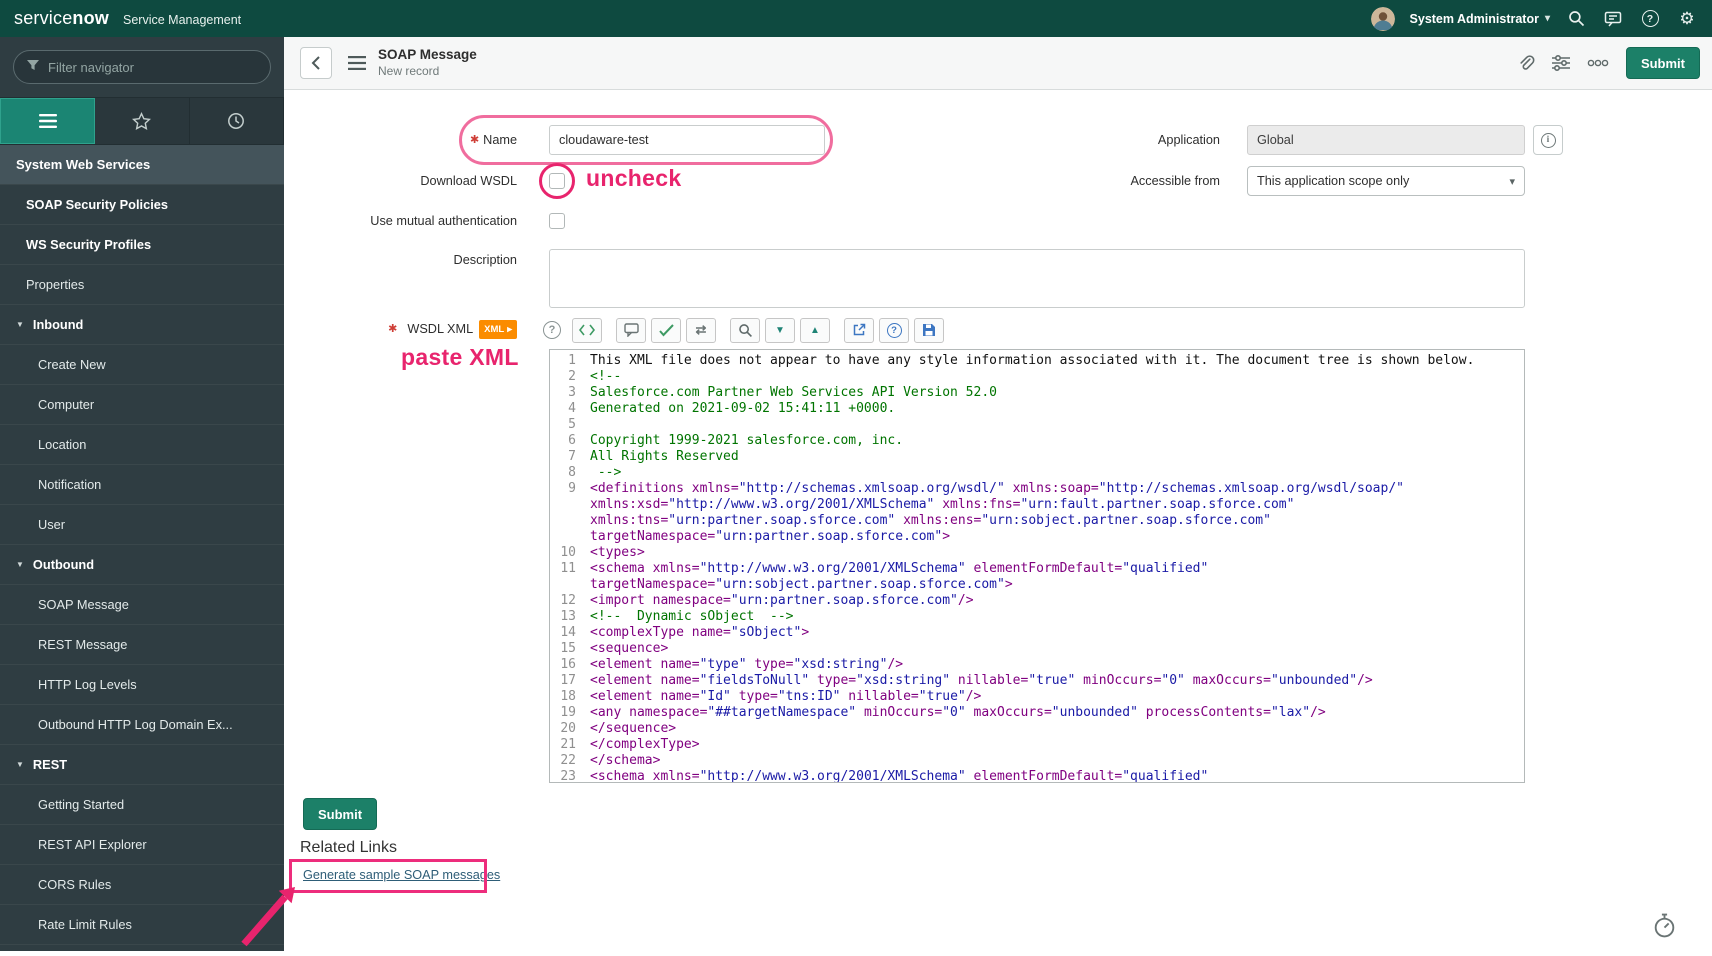 The image size is (1712, 956). I want to click on mandatory-icon: ✱, so click(474, 140).